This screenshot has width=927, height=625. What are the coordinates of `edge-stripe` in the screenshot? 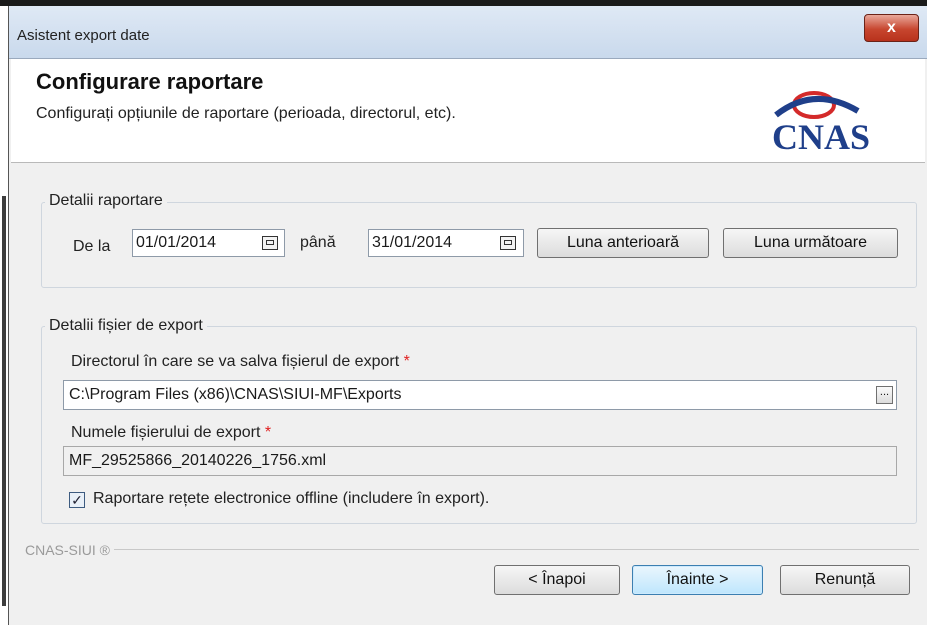 It's located at (4, 401).